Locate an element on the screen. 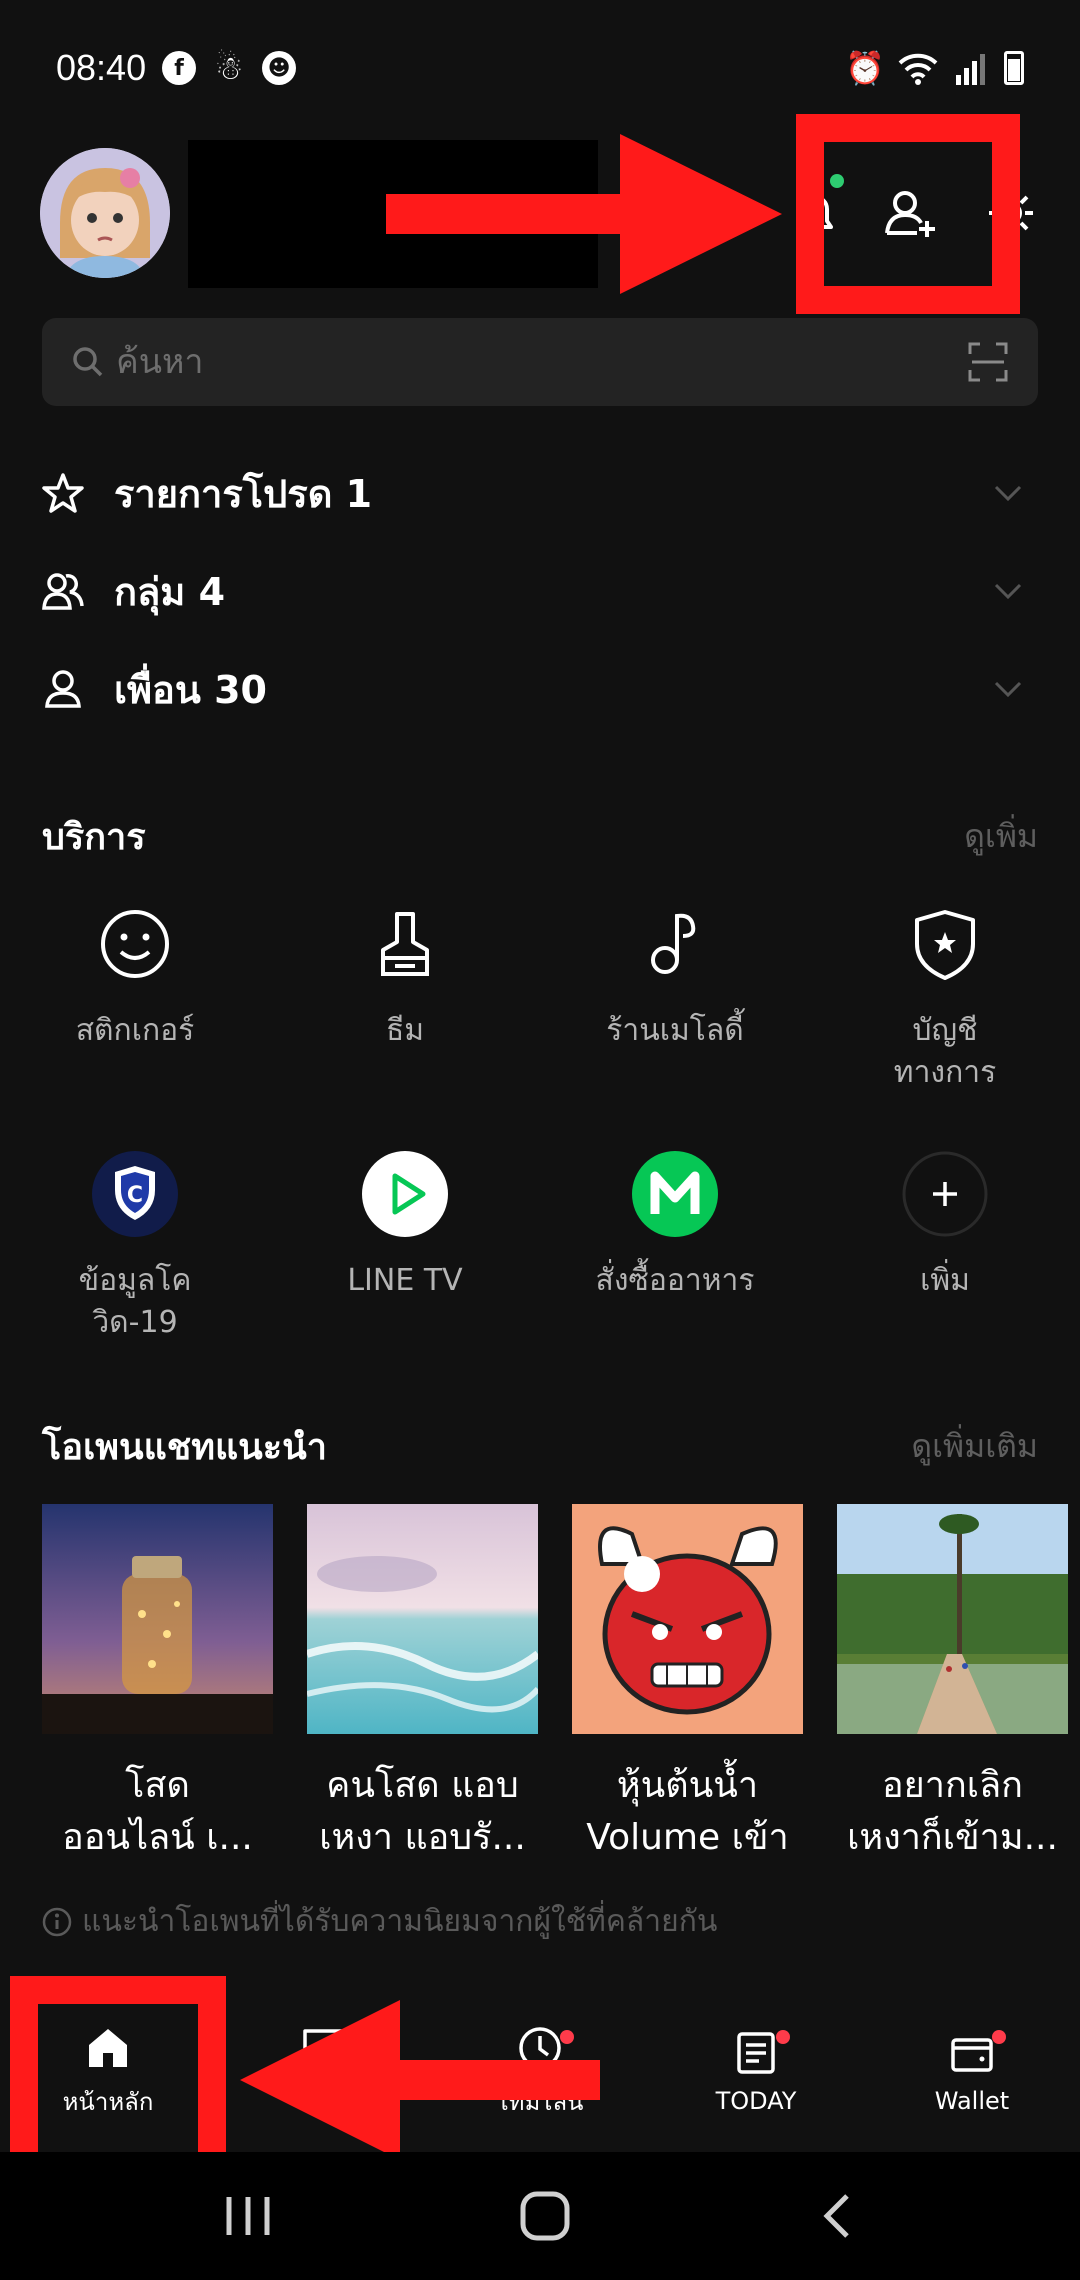 Image resolution: width=1080 pixels, height=2280 pixels. service-official-account: บัญชี ทางการ is located at coordinates (945, 997).